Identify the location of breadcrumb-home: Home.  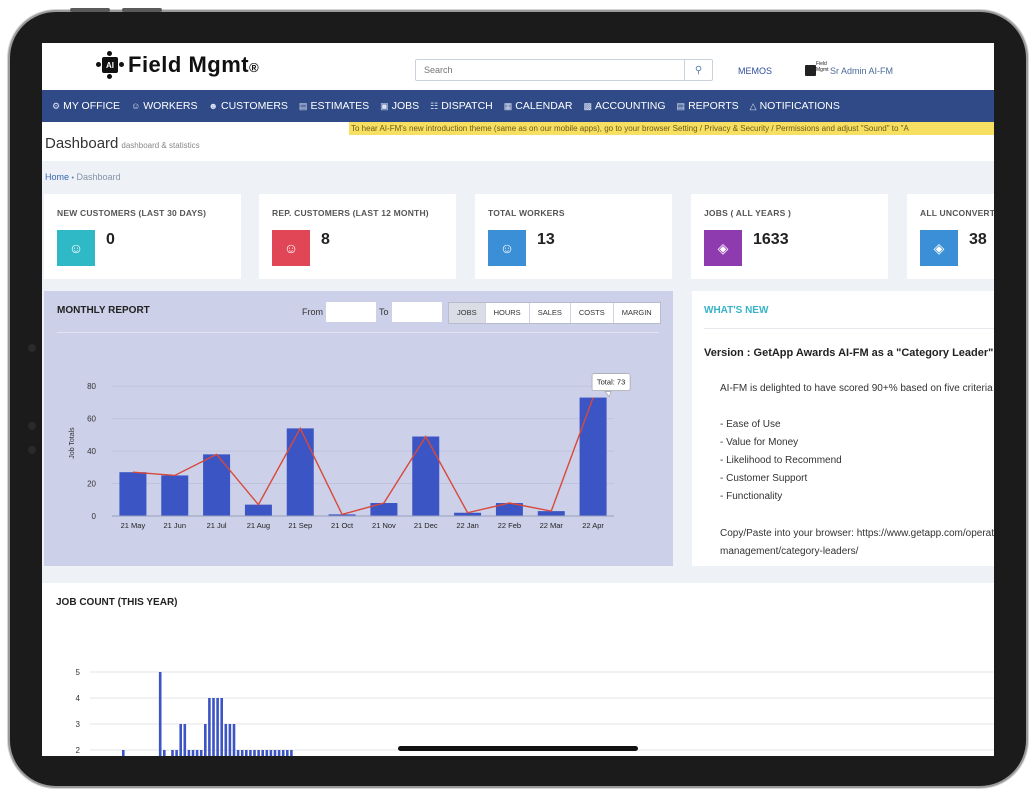
(57, 177).